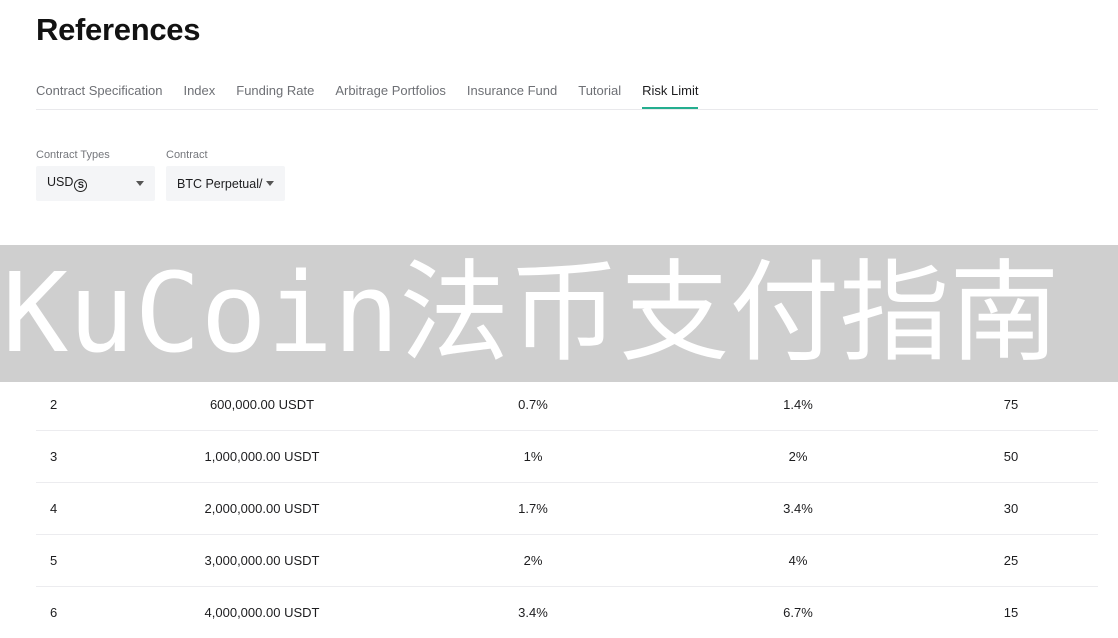 The width and height of the screenshot is (1118, 638). Describe the element at coordinates (118, 29) in the screenshot. I see `page-title: References` at that location.